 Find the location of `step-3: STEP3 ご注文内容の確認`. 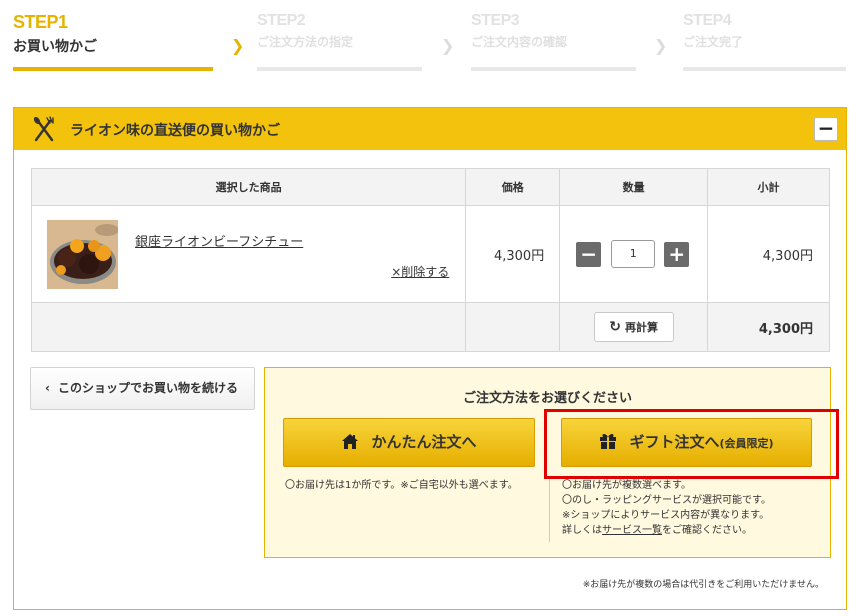

step-3: STEP3 ご注文内容の確認 is located at coordinates (553, 41).